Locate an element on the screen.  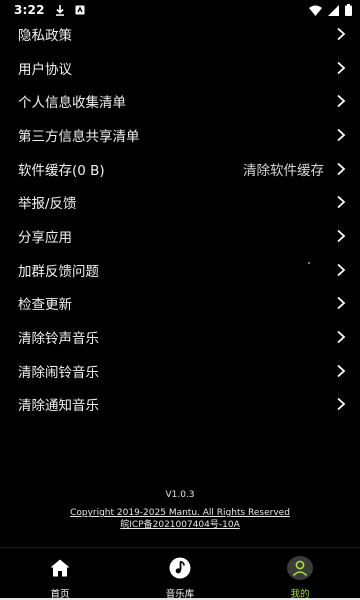
settings-item-label: 个人信息收集清单 is located at coordinates (72, 103).